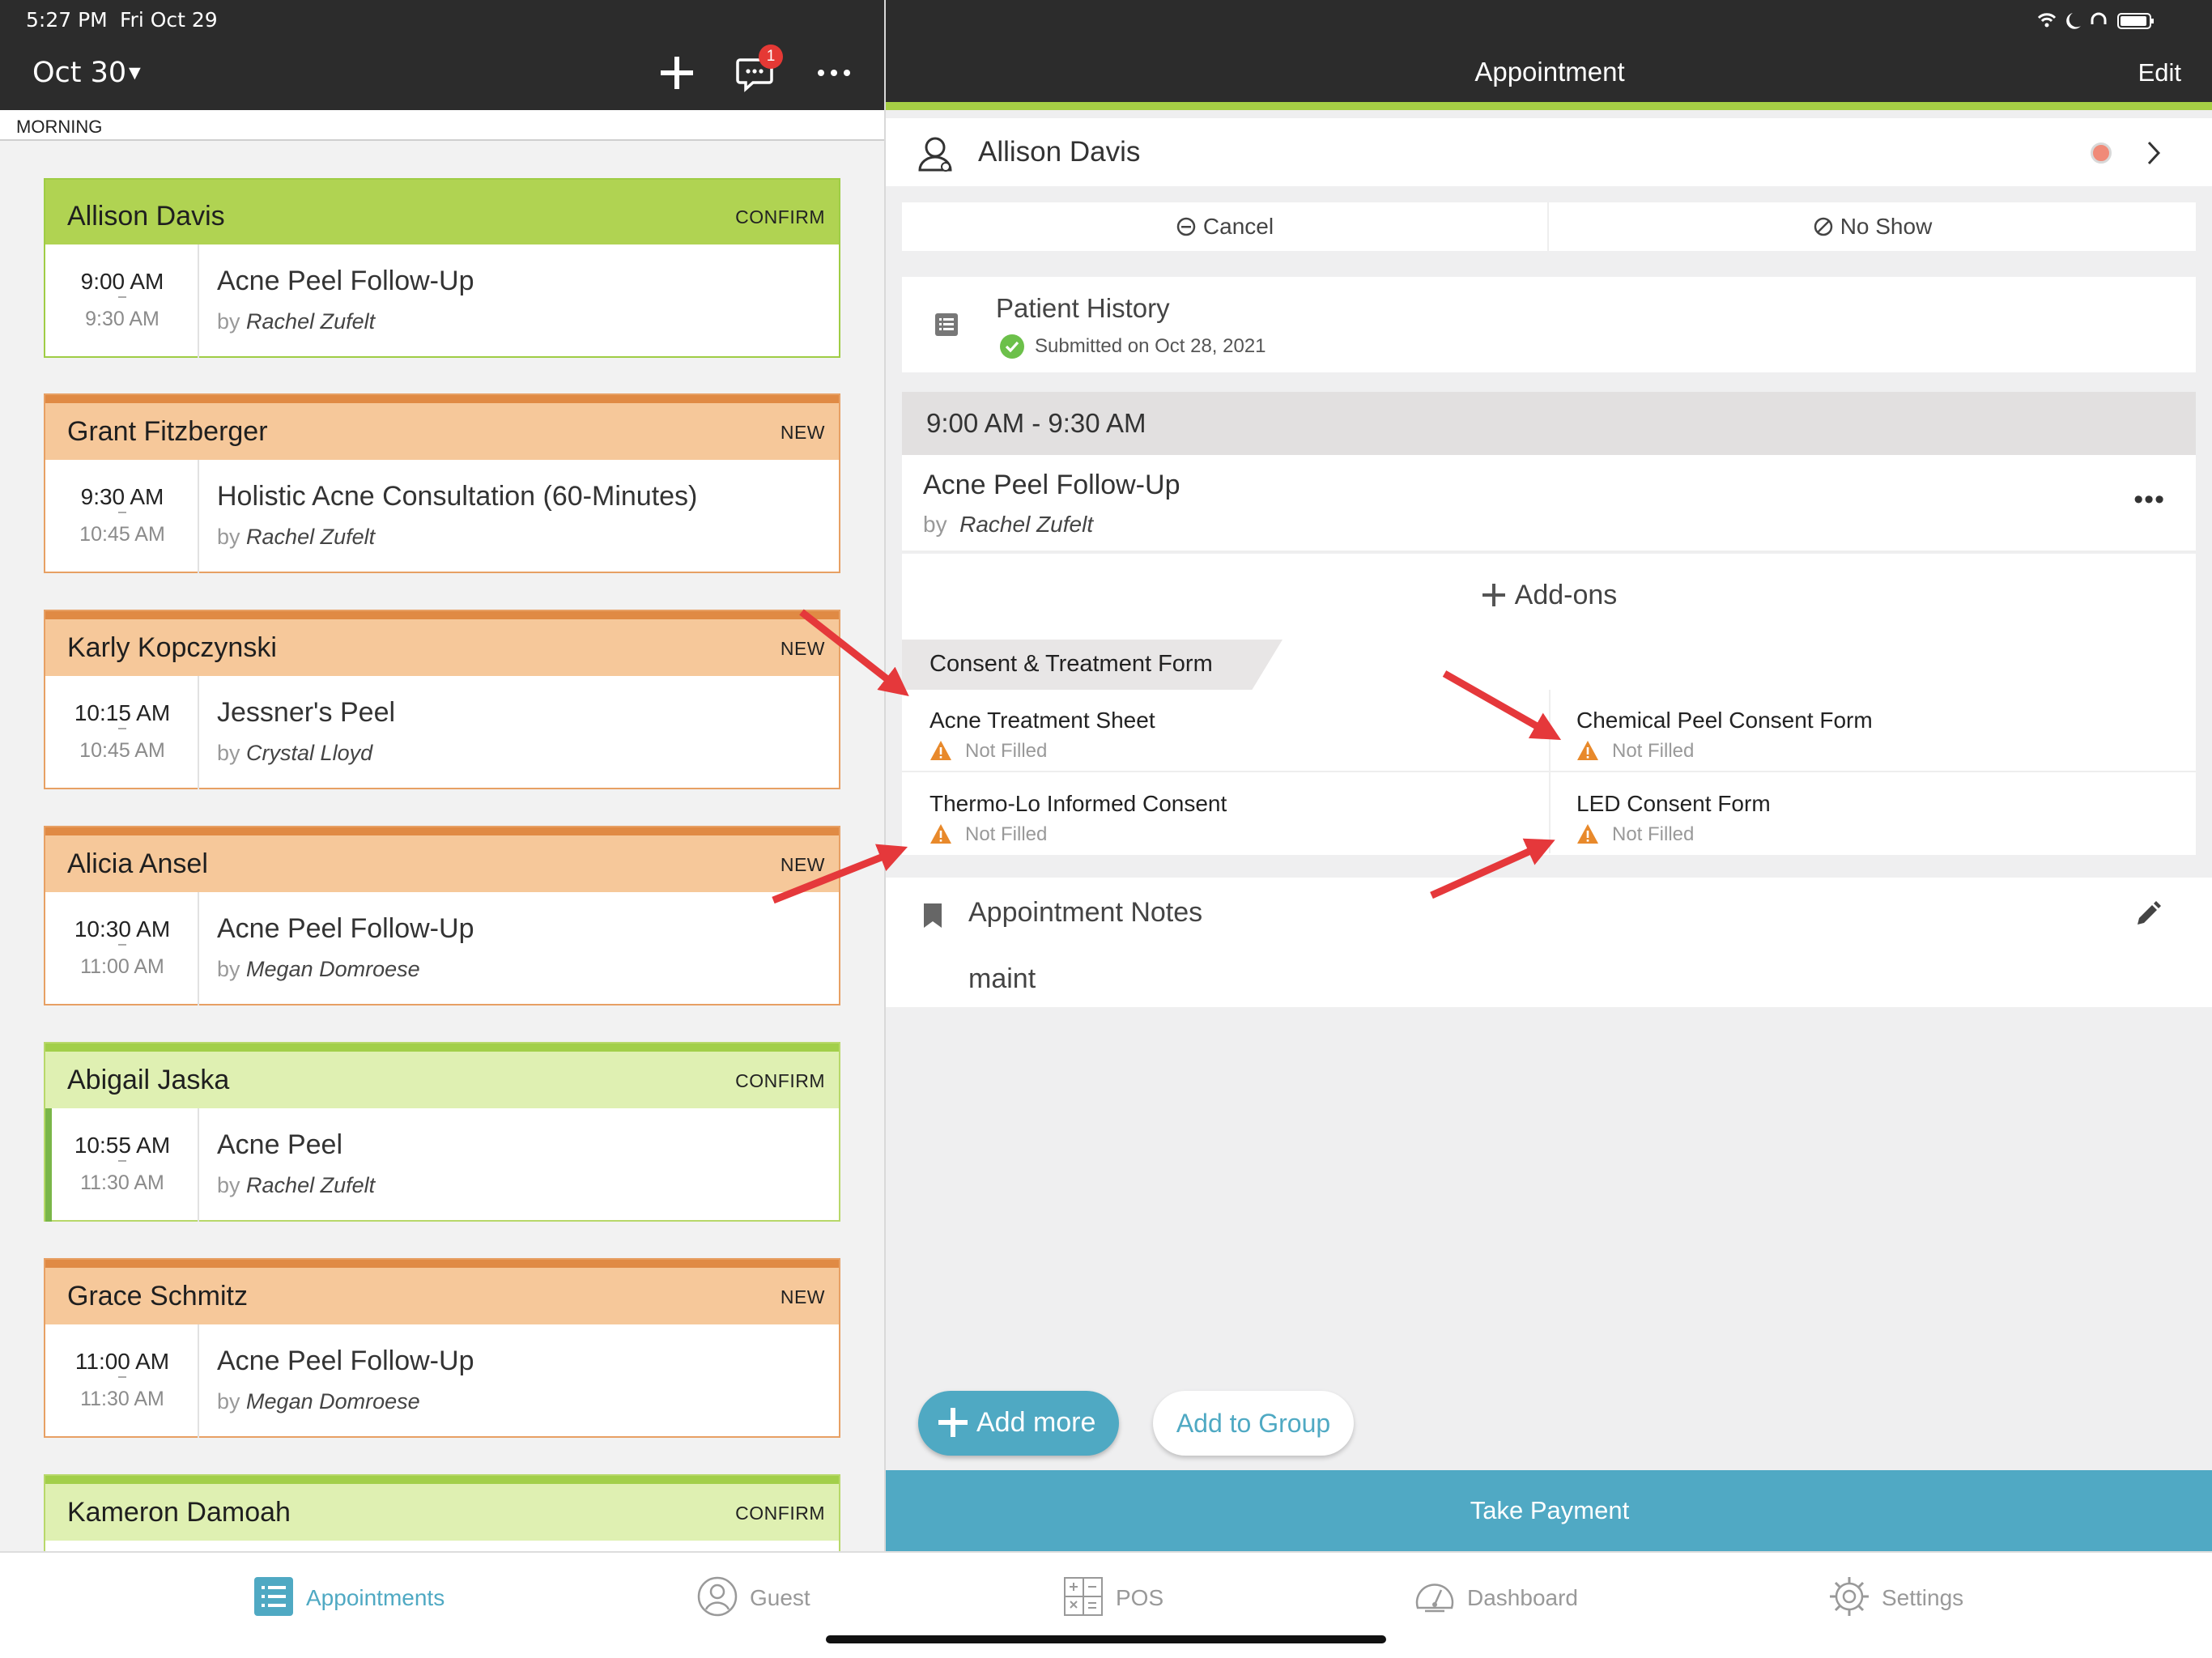 The width and height of the screenshot is (2212, 1658). I want to click on more-icon, so click(834, 73).